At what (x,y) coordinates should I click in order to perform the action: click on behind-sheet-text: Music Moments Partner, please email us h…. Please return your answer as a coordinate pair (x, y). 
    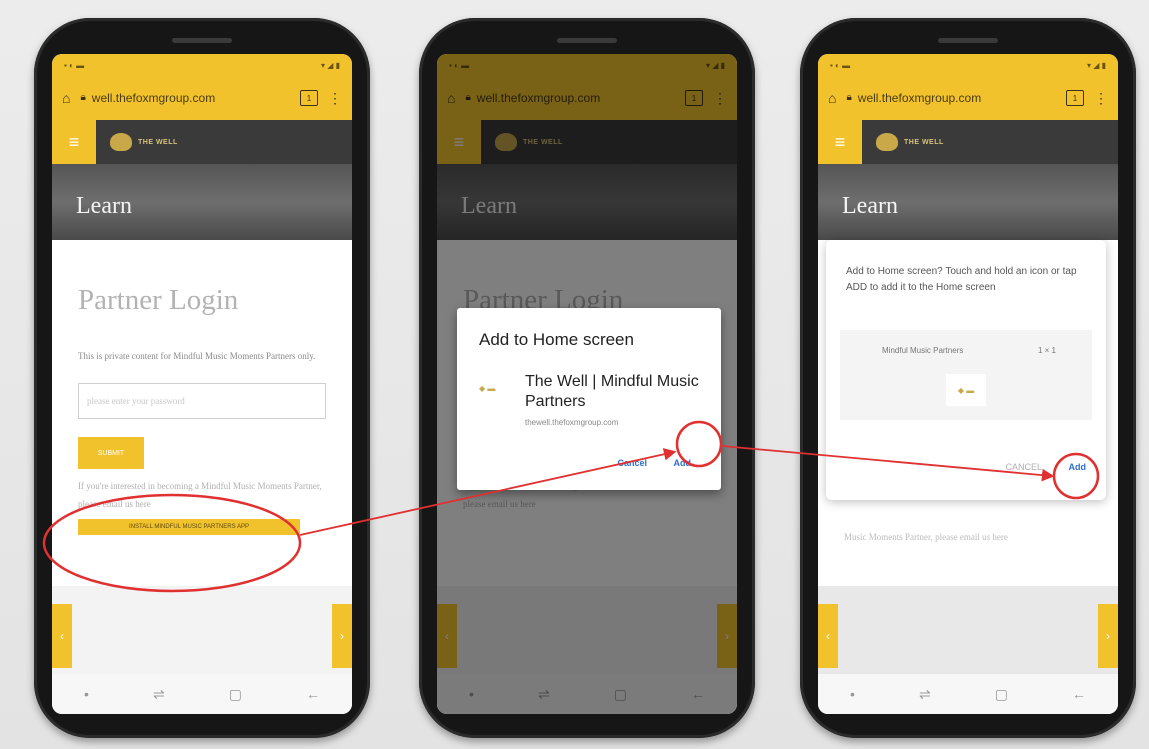
    Looking at the image, I should click on (926, 537).